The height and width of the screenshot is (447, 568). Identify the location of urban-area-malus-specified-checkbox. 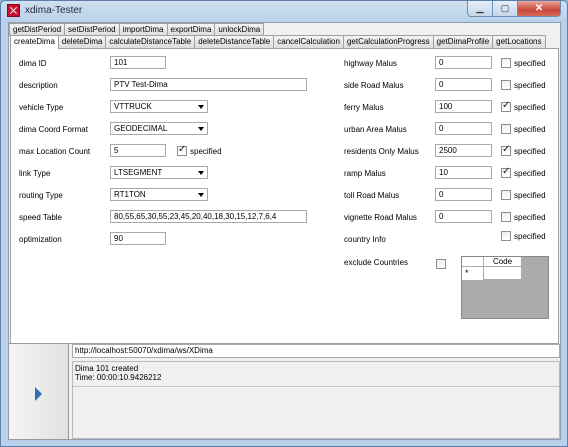
(506, 129).